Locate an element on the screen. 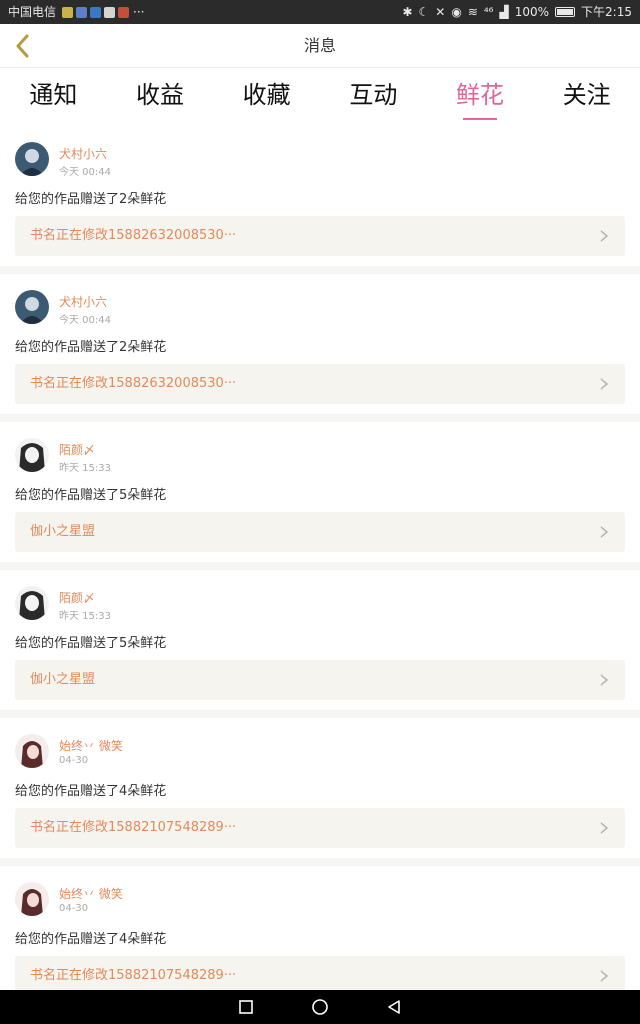 The height and width of the screenshot is (1024, 640). battery-icon is located at coordinates (565, 12).